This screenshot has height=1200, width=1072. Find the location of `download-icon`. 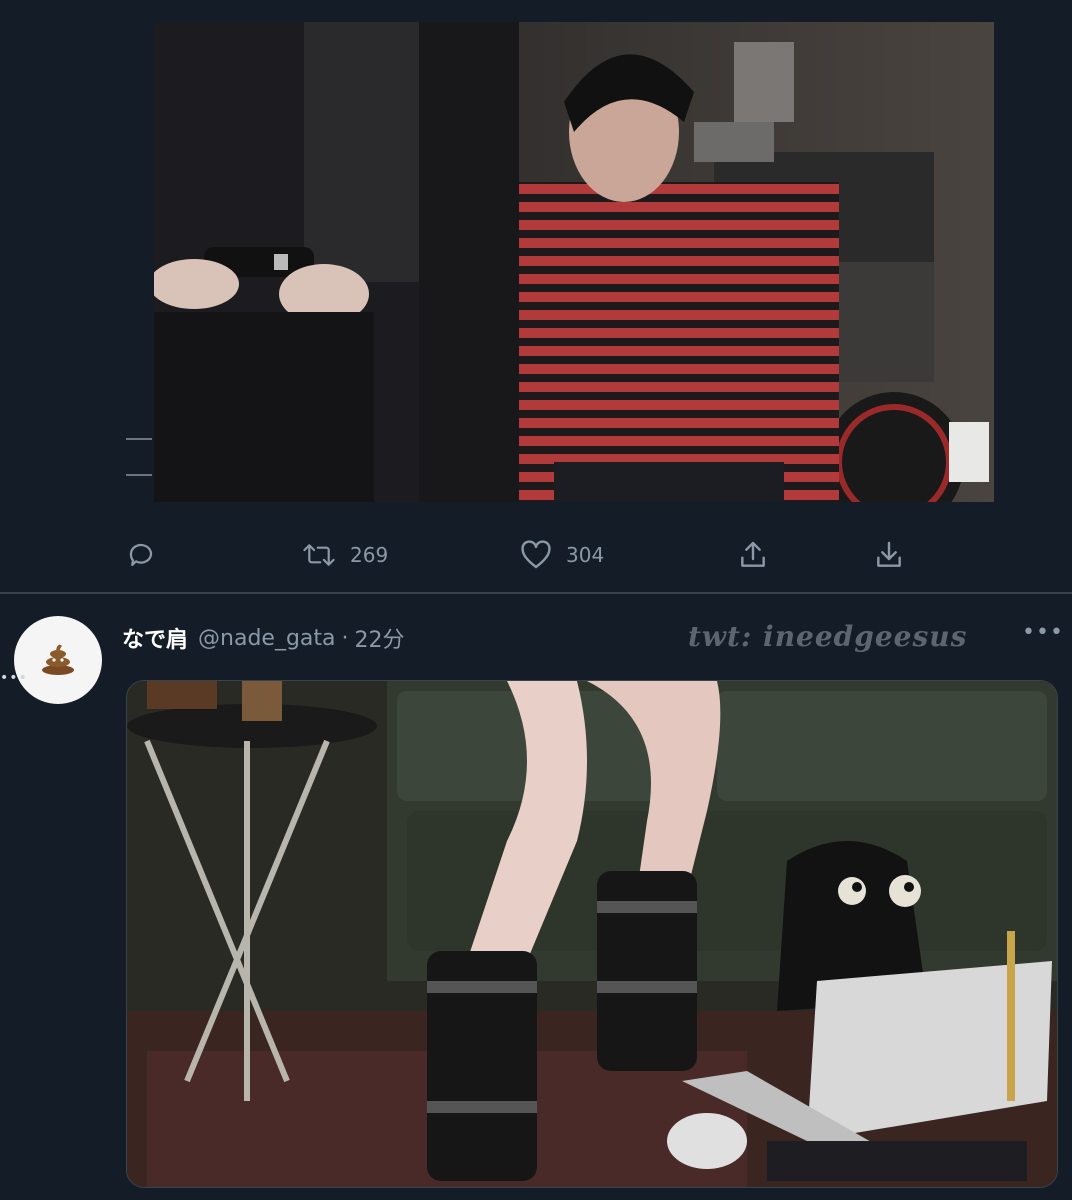

download-icon is located at coordinates (889, 555).